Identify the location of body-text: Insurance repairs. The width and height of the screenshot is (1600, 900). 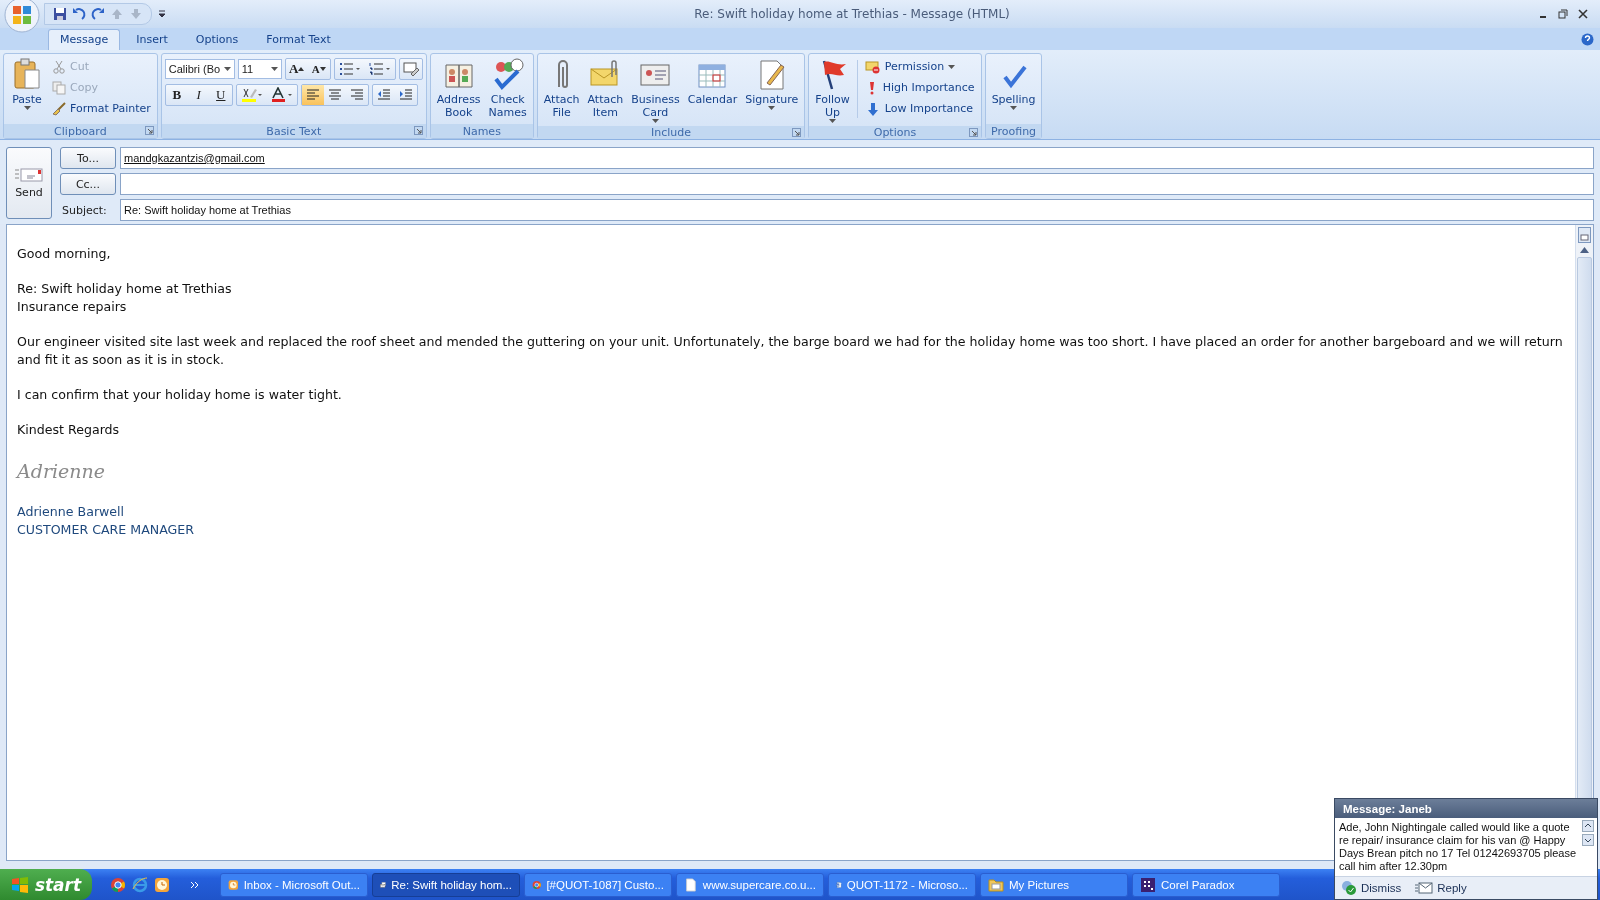
(72, 307).